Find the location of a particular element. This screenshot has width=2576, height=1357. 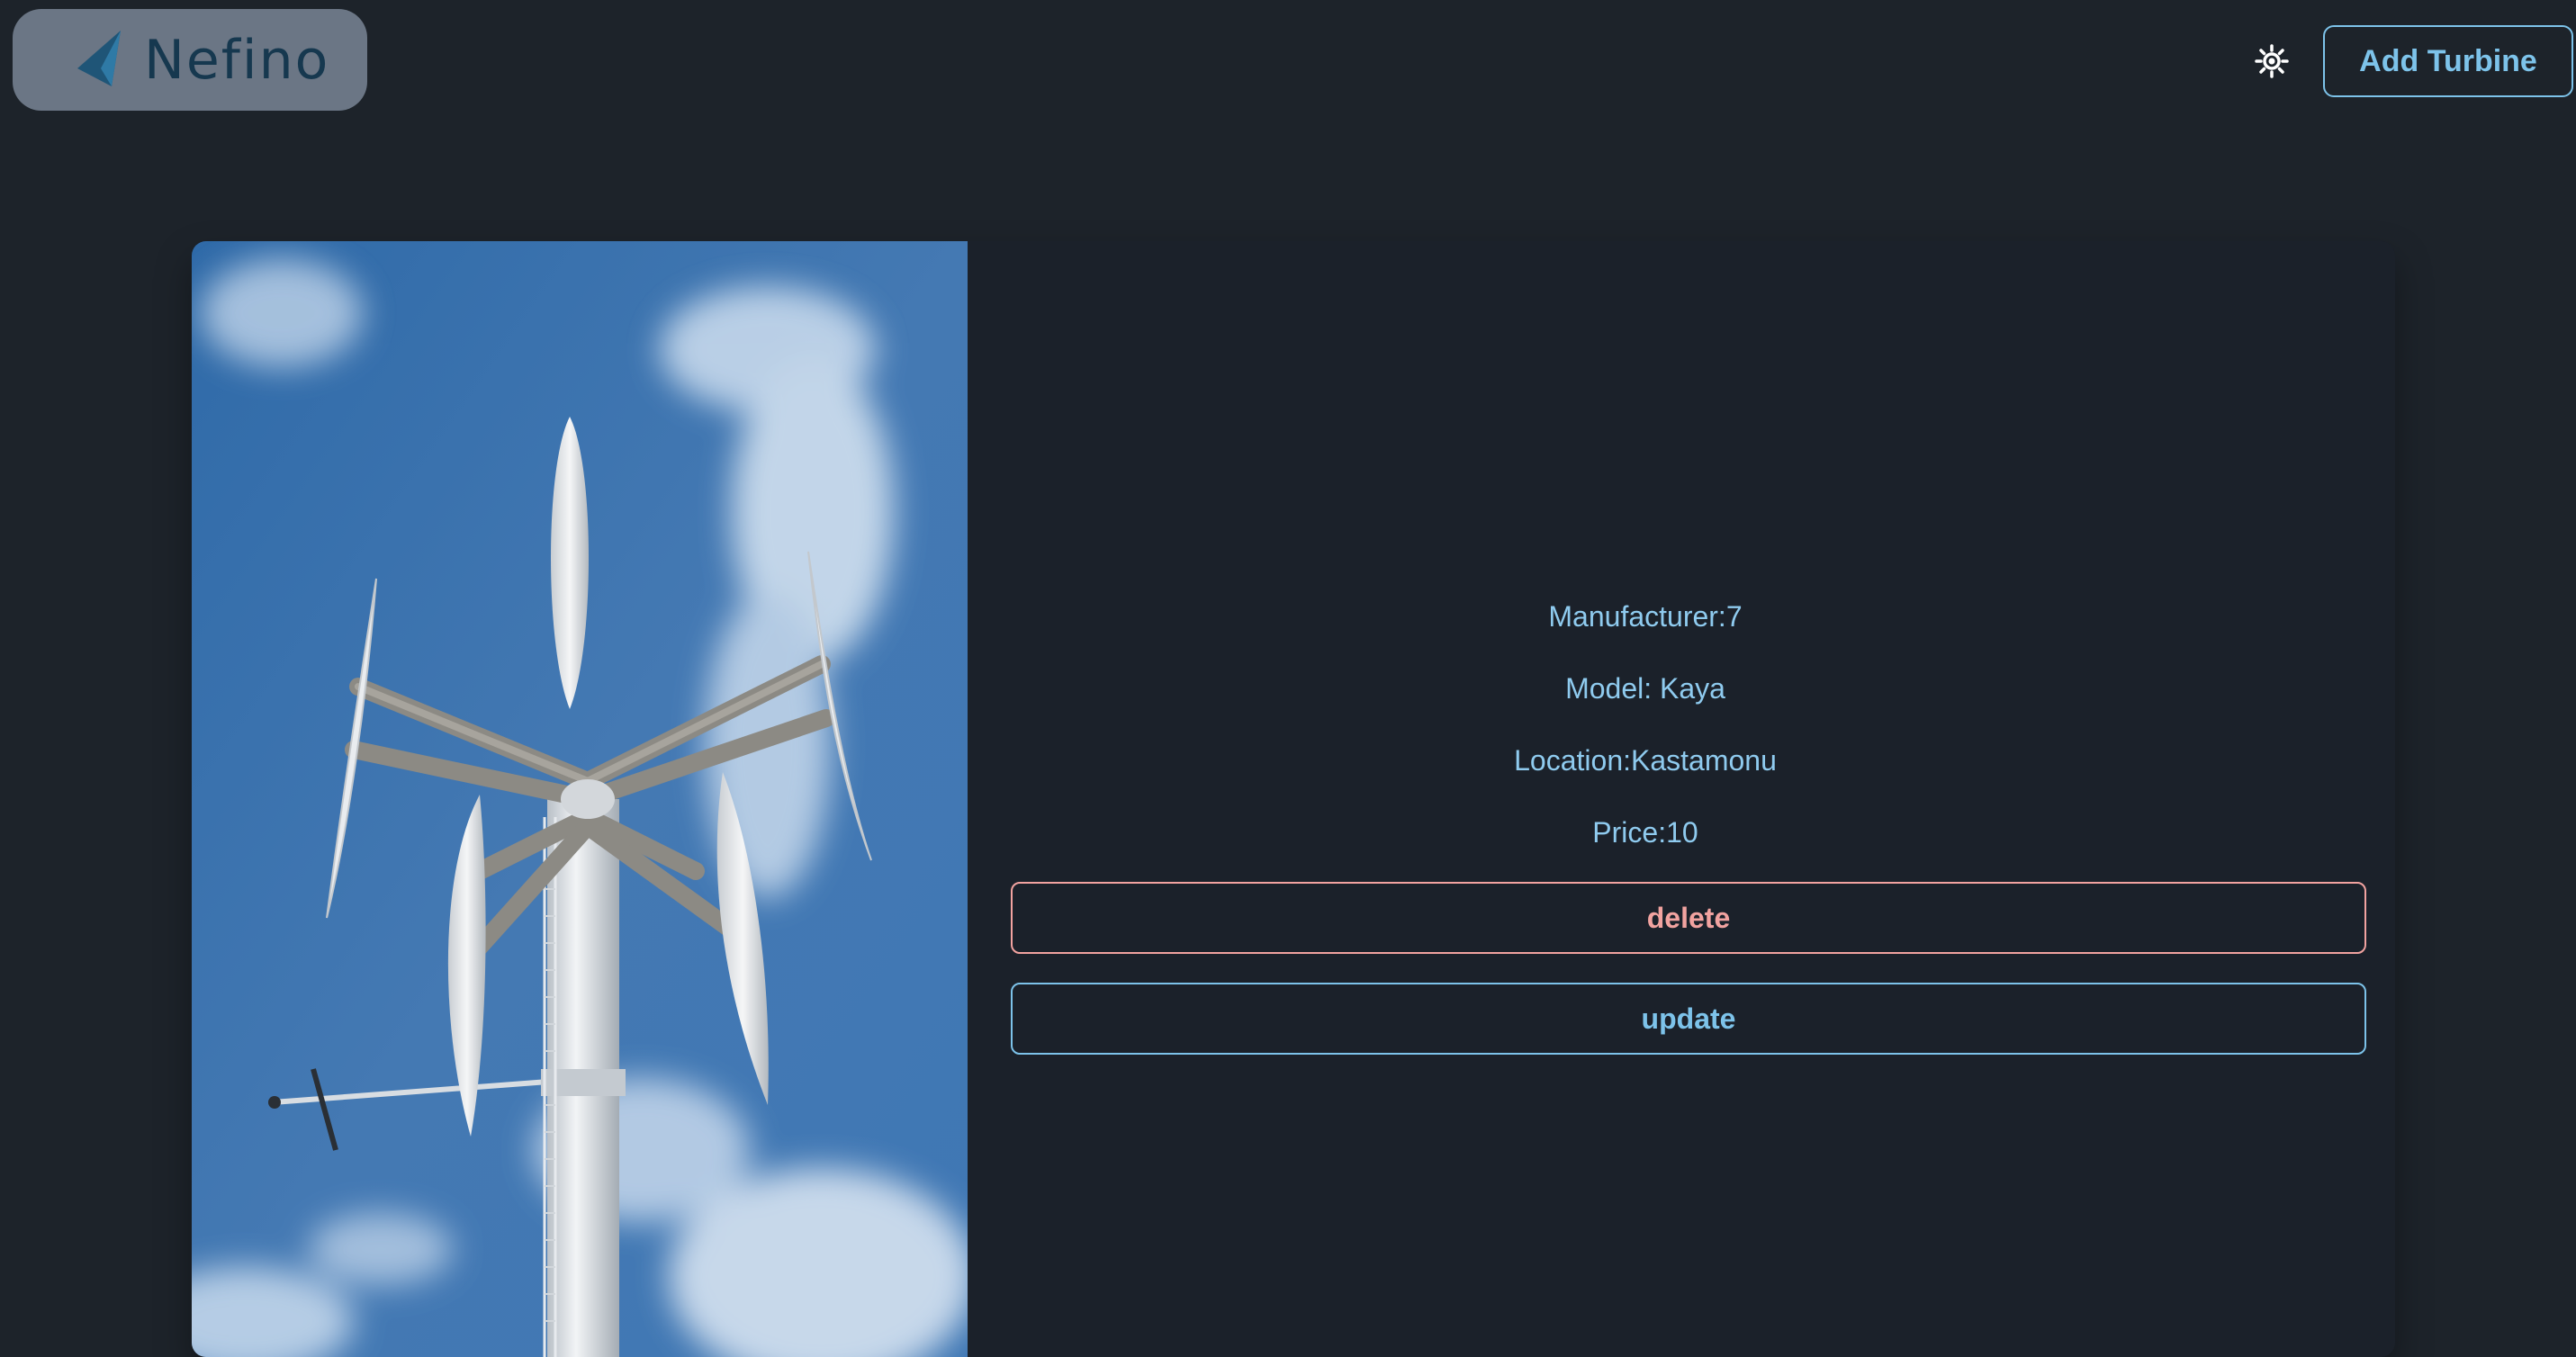

update-button: update is located at coordinates (1688, 1019).